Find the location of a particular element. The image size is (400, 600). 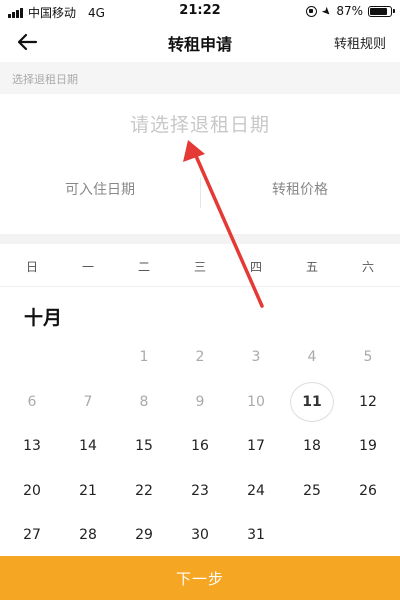

calendar-day: 29 is located at coordinates (144, 535).